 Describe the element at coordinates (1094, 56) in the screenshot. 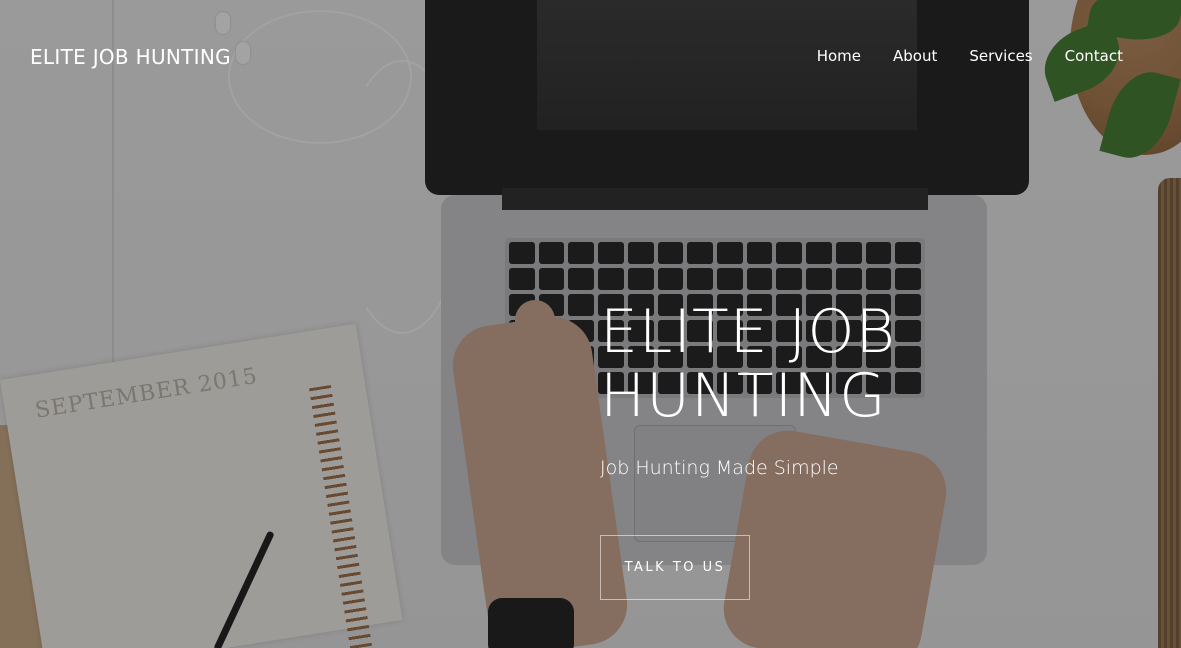

I see `nav-contact: Contact` at that location.